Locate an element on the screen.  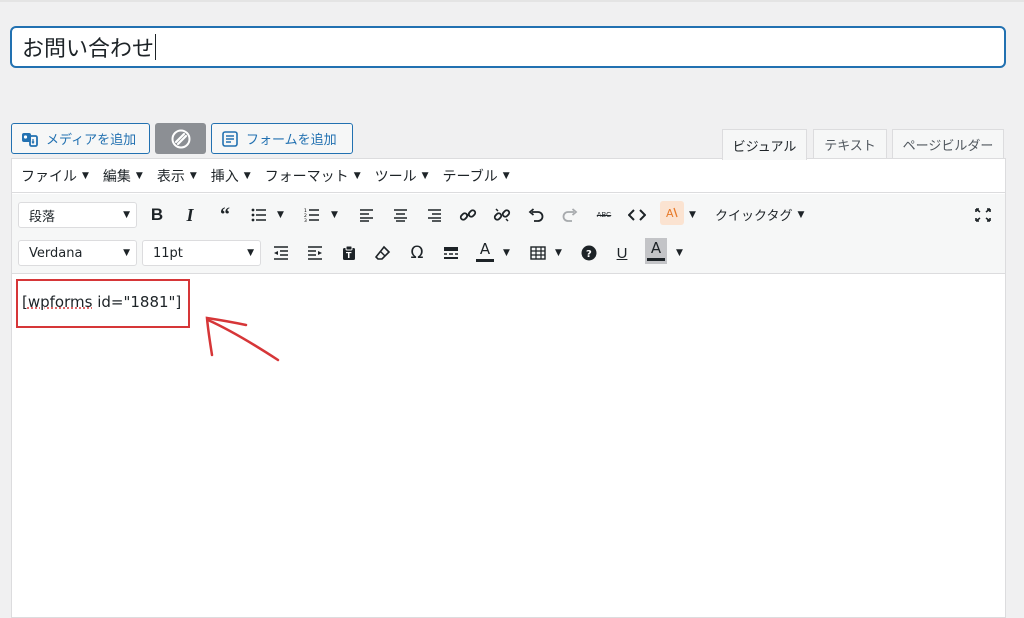
quick-tags-dropdown: クイックタグ ▼ is located at coordinates (759, 214).